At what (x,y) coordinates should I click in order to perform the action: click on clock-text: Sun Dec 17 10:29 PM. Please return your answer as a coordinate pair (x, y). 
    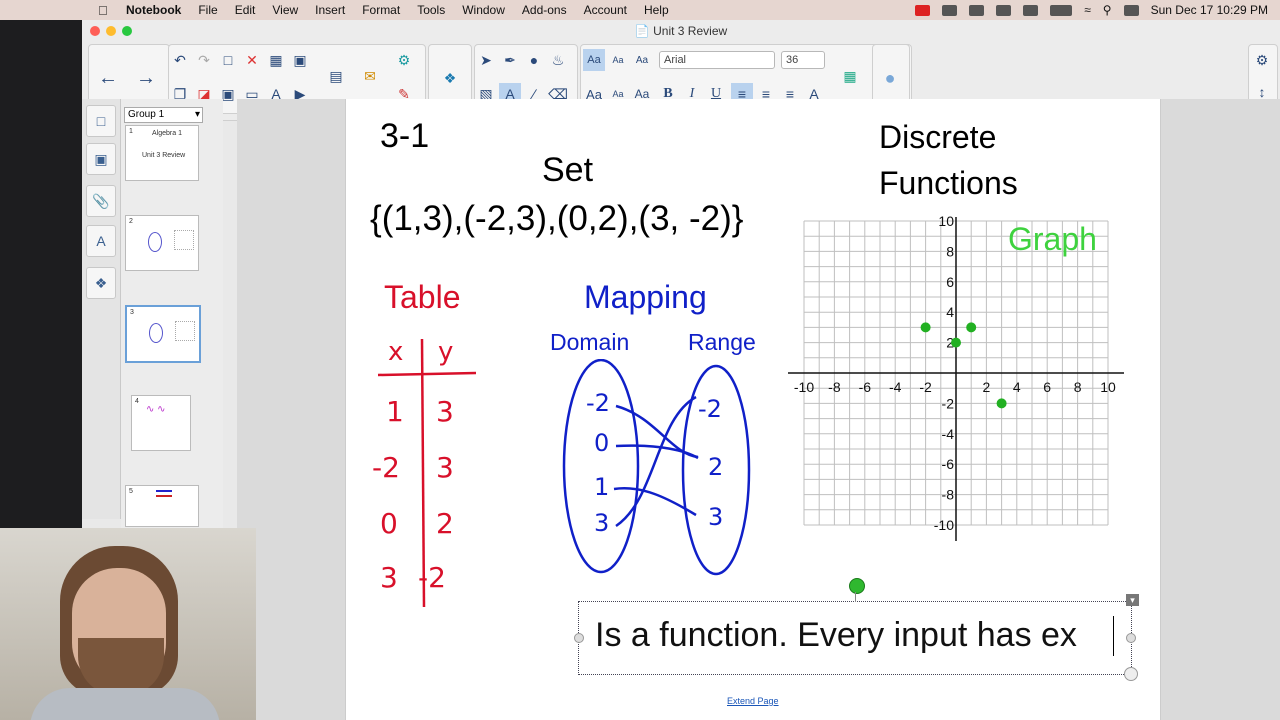
    Looking at the image, I should click on (1209, 10).